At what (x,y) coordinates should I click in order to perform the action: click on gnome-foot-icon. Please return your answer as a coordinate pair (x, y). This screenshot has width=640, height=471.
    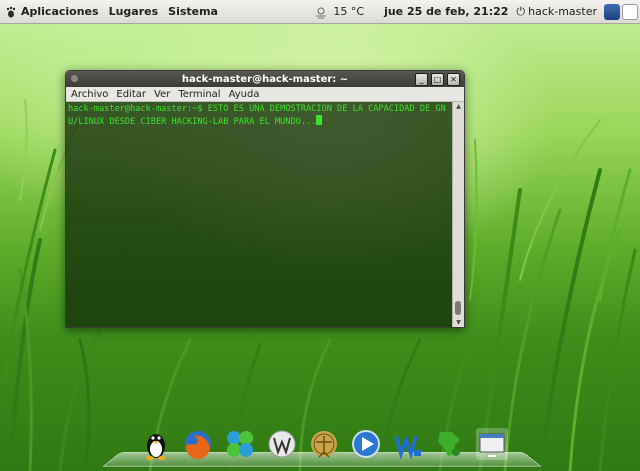
    Looking at the image, I should click on (11, 12).